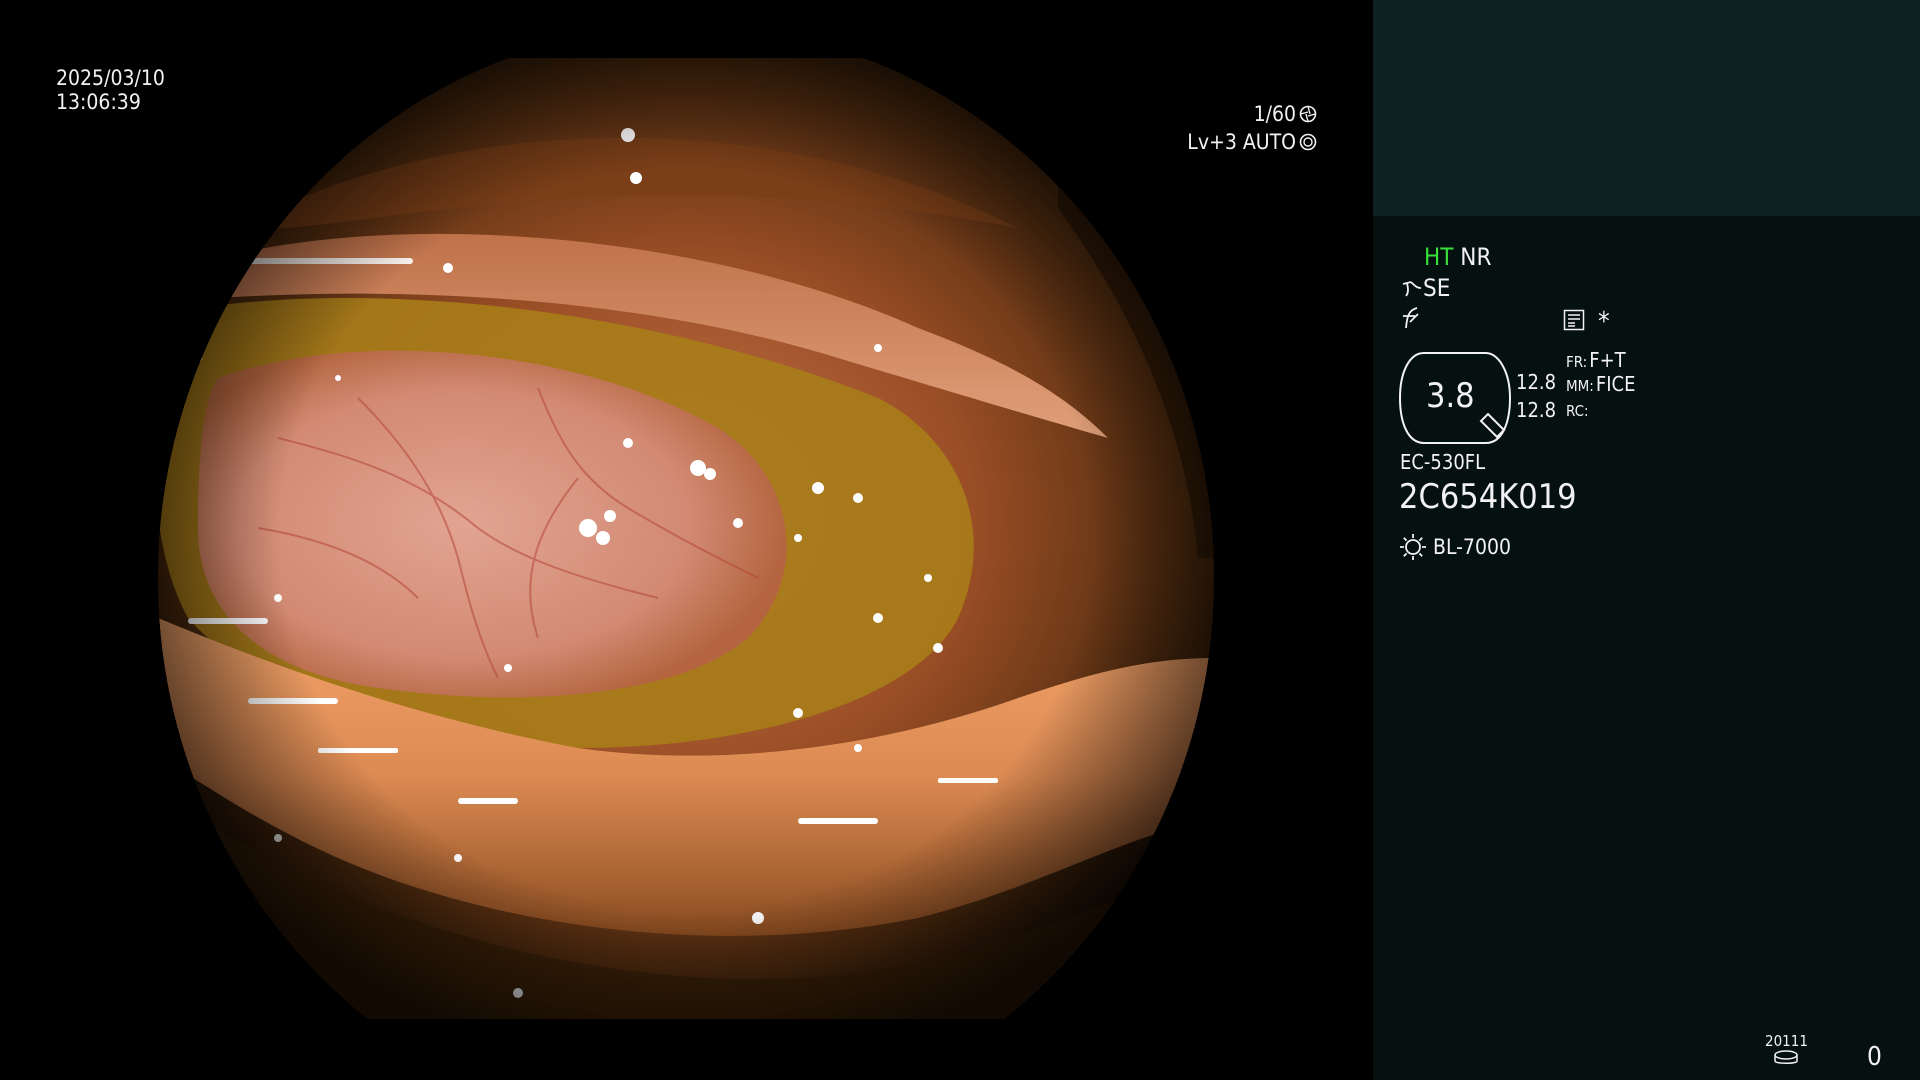 The width and height of the screenshot is (1920, 1080). Describe the element at coordinates (1607, 360) in the screenshot. I see `fr-value: F+T` at that location.